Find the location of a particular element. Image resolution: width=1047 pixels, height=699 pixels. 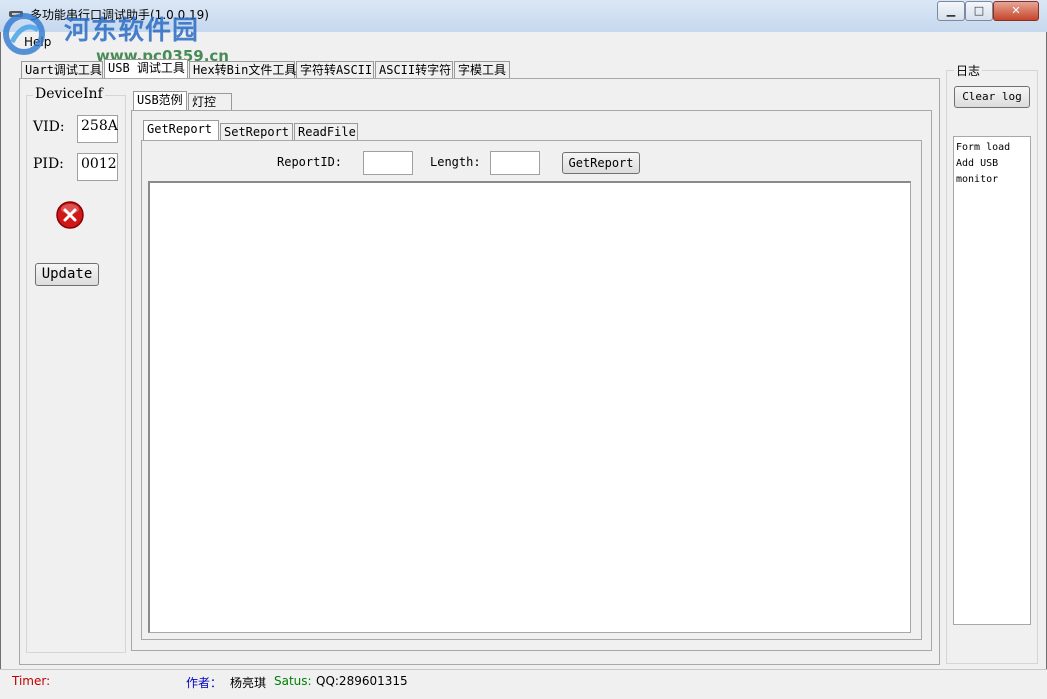

tab-font-tool: 字模工具 is located at coordinates (482, 70).